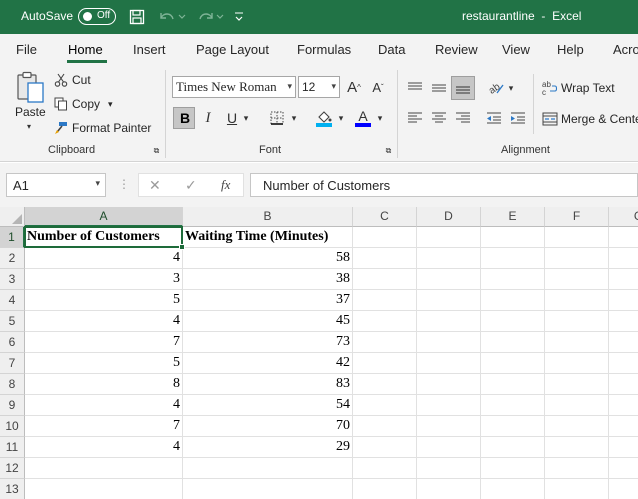 This screenshot has width=638, height=499. Describe the element at coordinates (385, 217) in the screenshot. I see `column-header-c: C` at that location.